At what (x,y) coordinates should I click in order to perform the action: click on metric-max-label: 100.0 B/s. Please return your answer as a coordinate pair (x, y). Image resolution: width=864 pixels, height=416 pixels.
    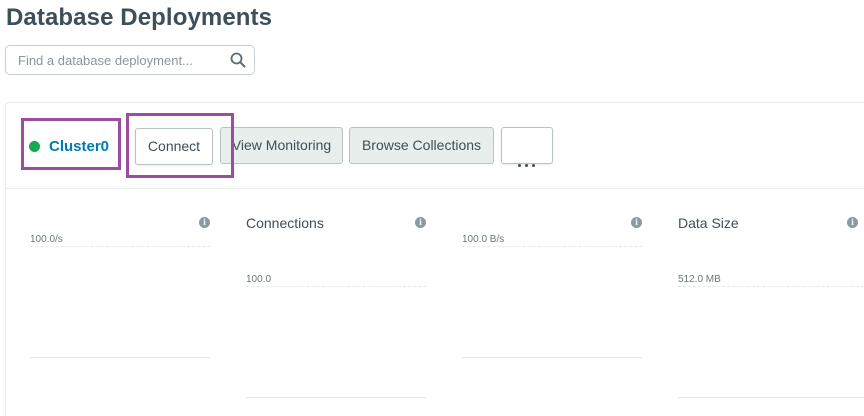
    Looking at the image, I should click on (483, 239).